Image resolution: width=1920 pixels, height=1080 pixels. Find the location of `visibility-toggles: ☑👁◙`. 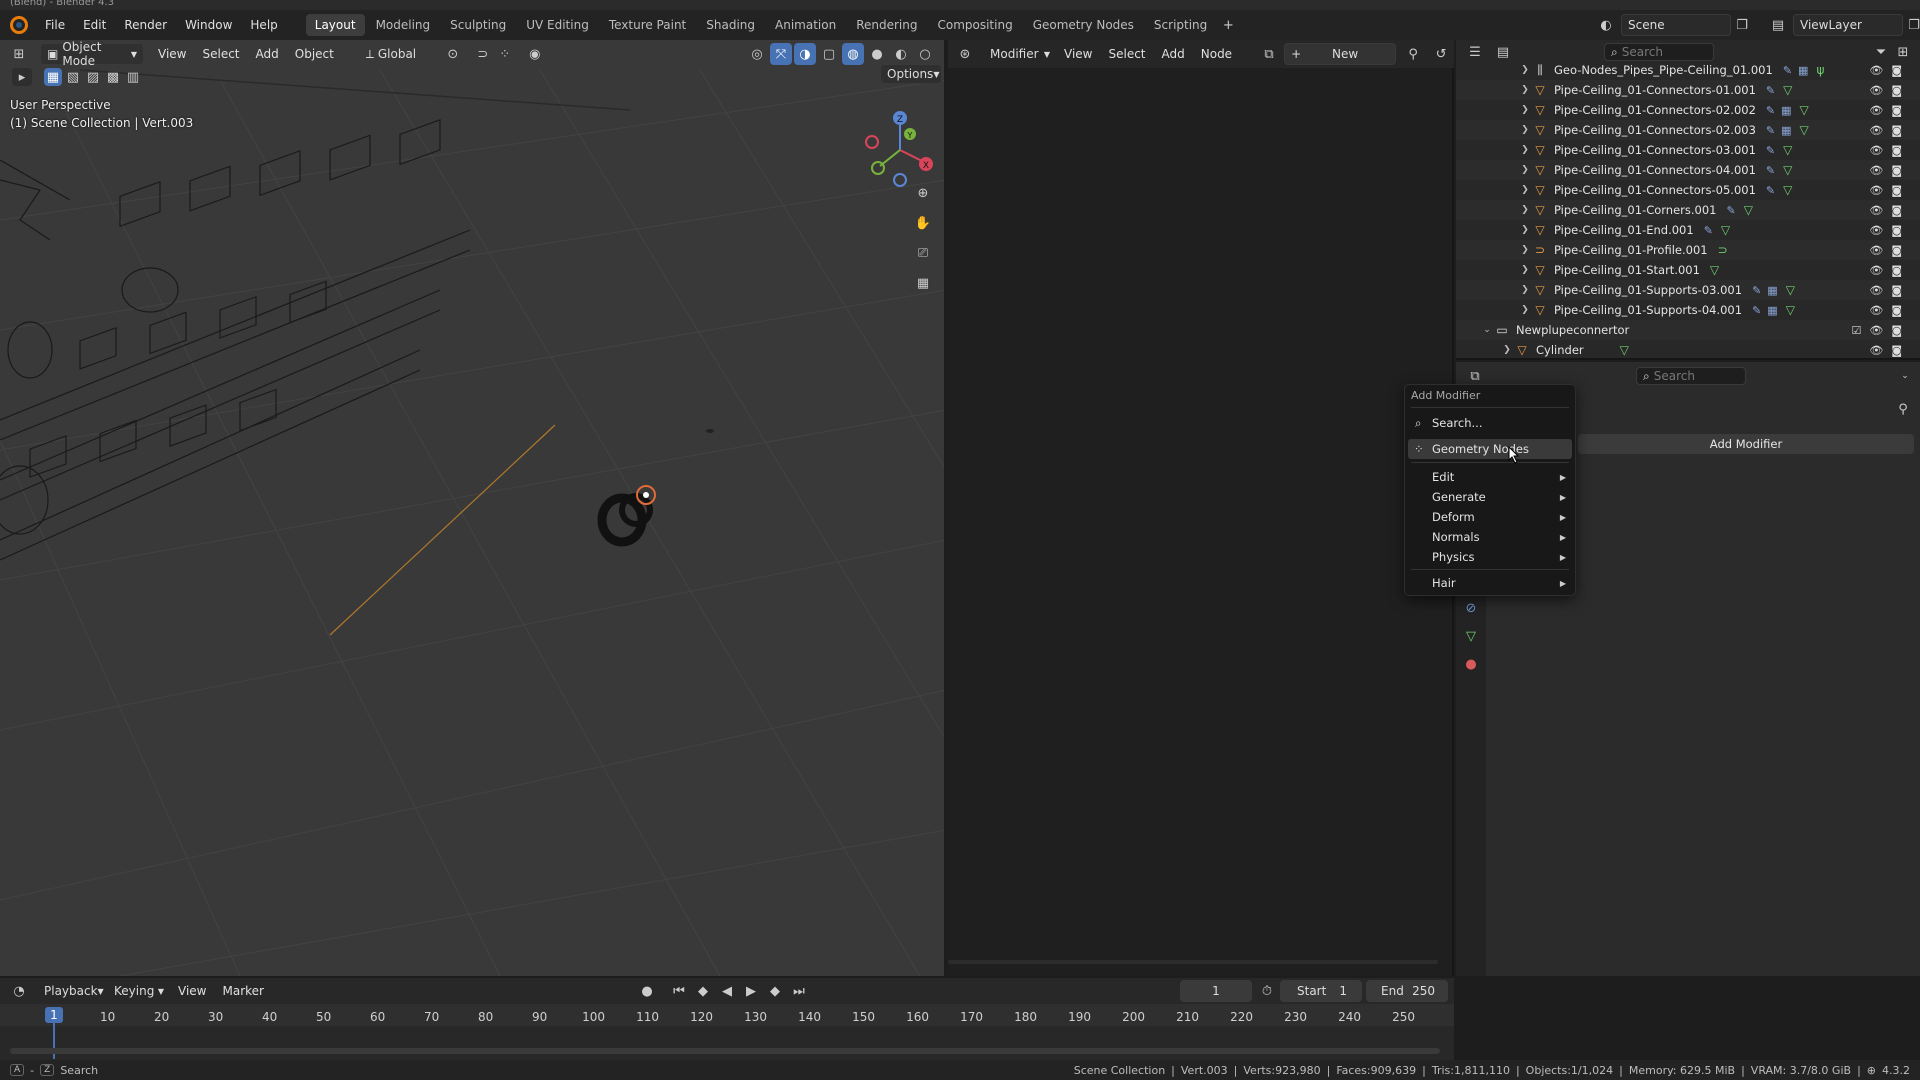

visibility-toggles: ☑👁◙ is located at coordinates (1881, 330).